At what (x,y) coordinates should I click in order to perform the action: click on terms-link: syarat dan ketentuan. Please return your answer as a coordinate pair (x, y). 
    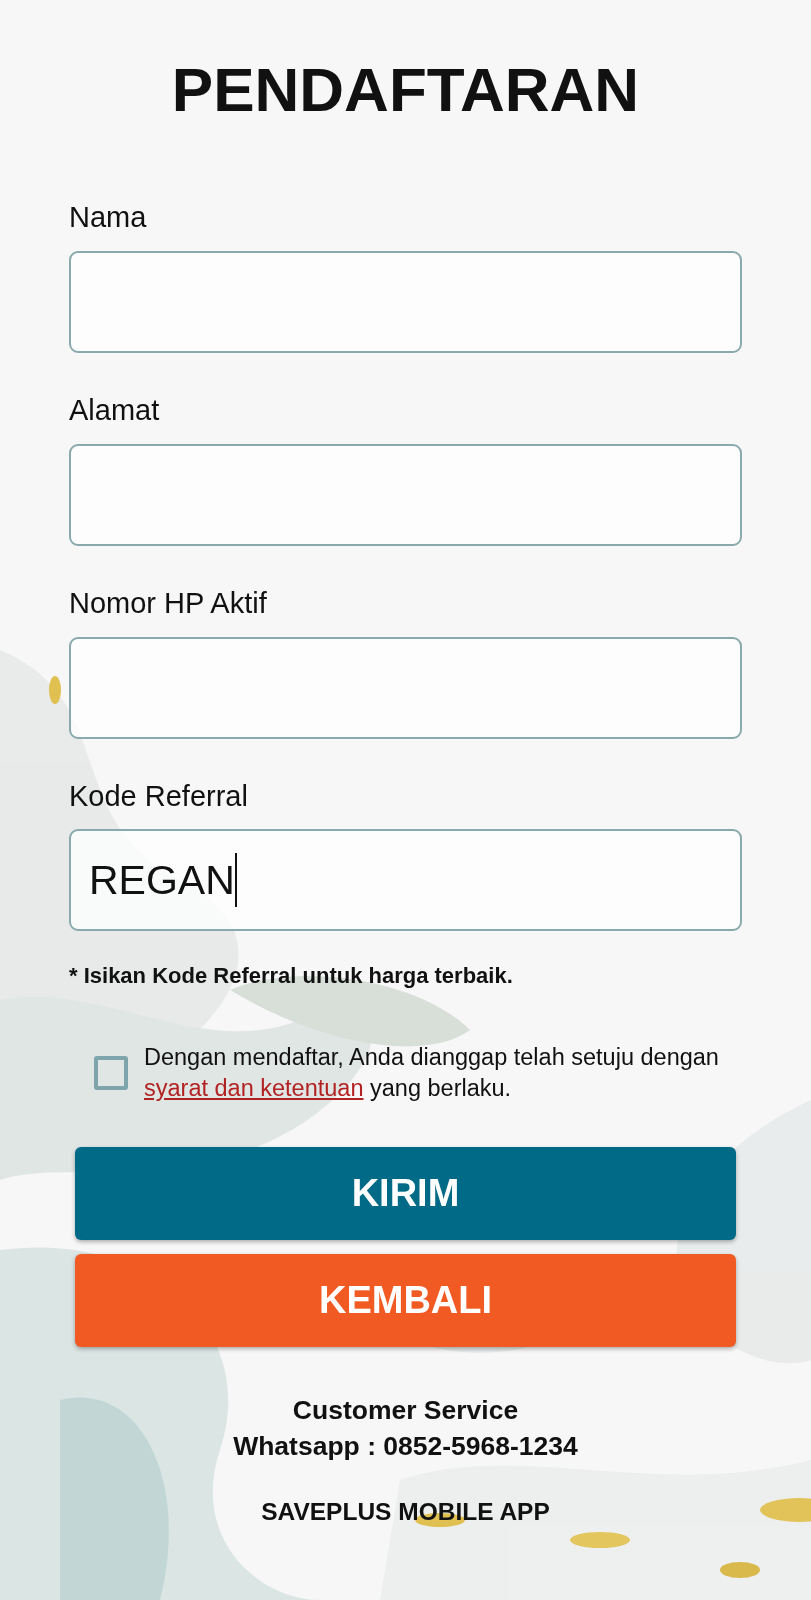
    Looking at the image, I should click on (254, 1087).